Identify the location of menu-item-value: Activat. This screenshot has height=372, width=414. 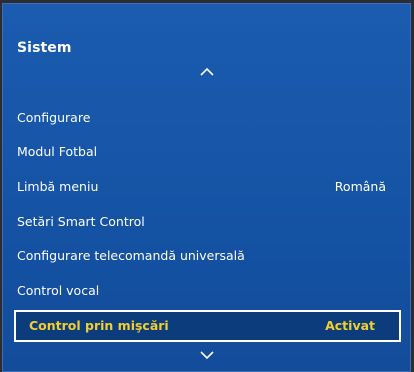
(350, 326).